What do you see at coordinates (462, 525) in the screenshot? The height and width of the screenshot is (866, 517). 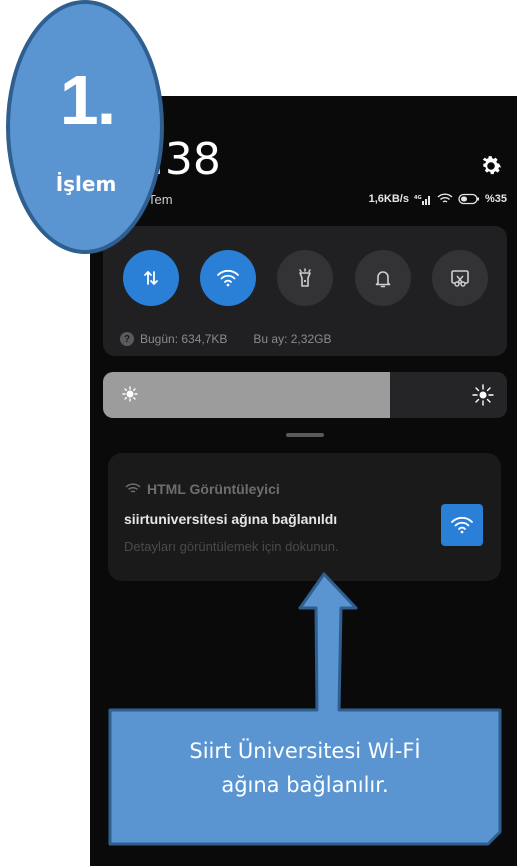 I see `notification-wifi-icon` at bounding box center [462, 525].